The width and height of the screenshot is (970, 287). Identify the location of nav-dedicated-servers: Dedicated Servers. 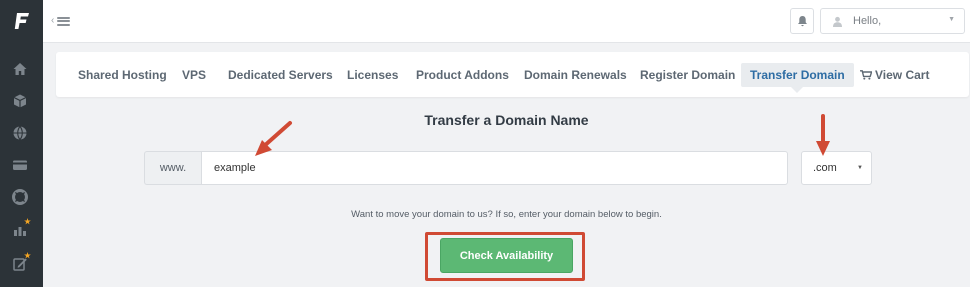
(280, 75).